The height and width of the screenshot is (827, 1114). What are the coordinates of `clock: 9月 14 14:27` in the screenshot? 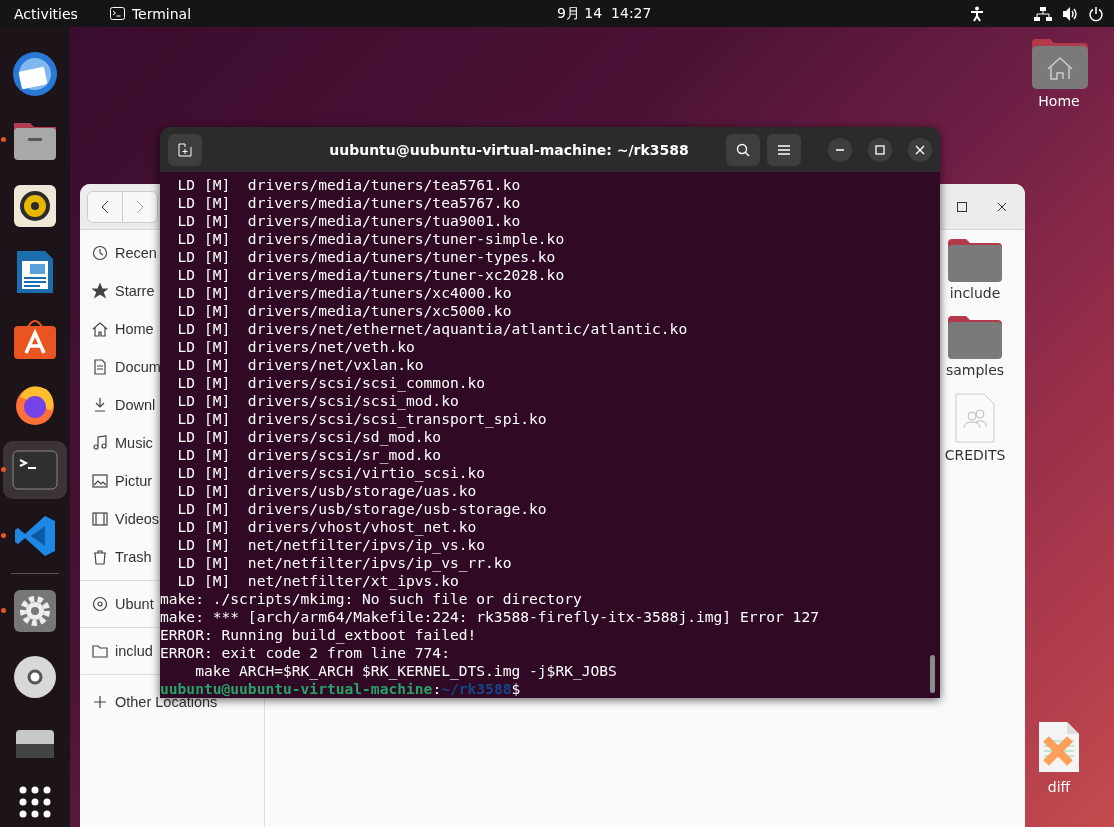 It's located at (604, 13).